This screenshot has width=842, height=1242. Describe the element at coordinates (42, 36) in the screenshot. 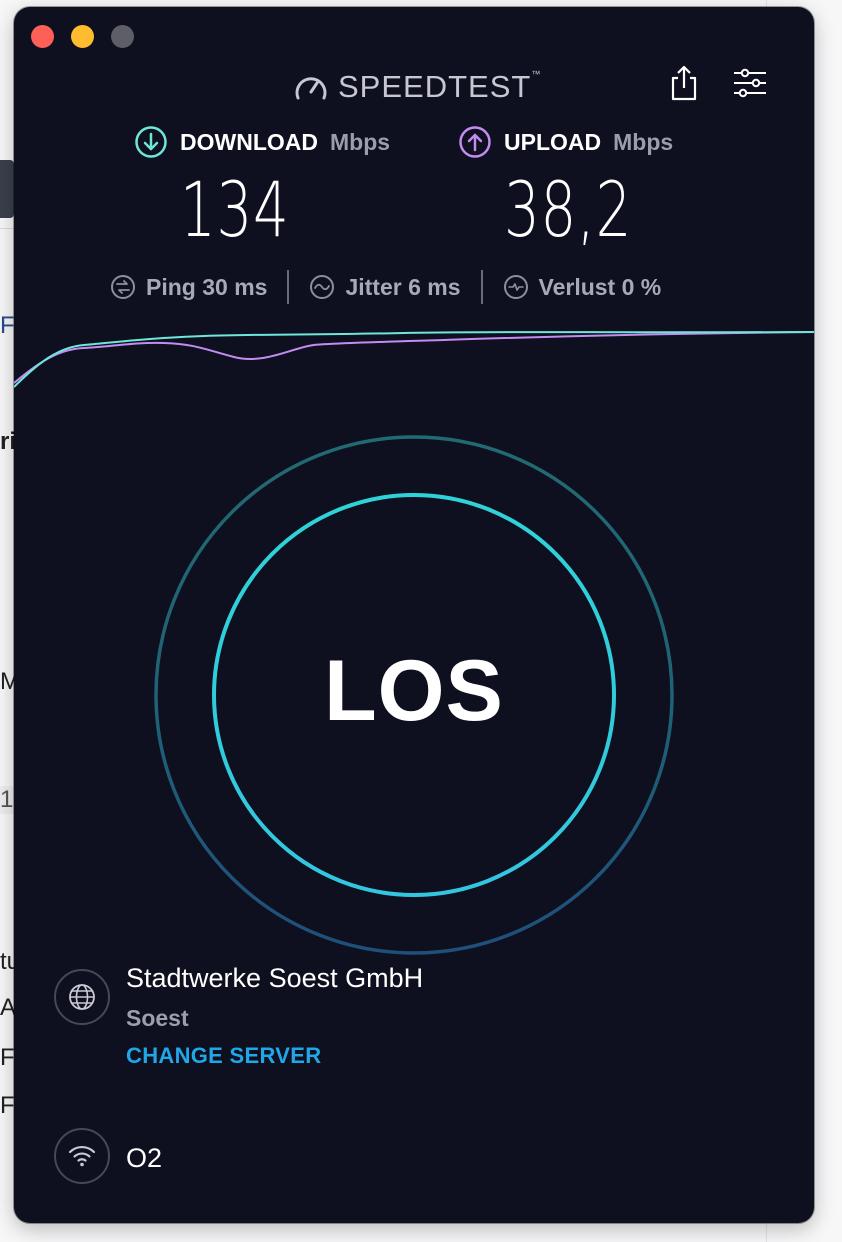

I see `close-window-button` at that location.